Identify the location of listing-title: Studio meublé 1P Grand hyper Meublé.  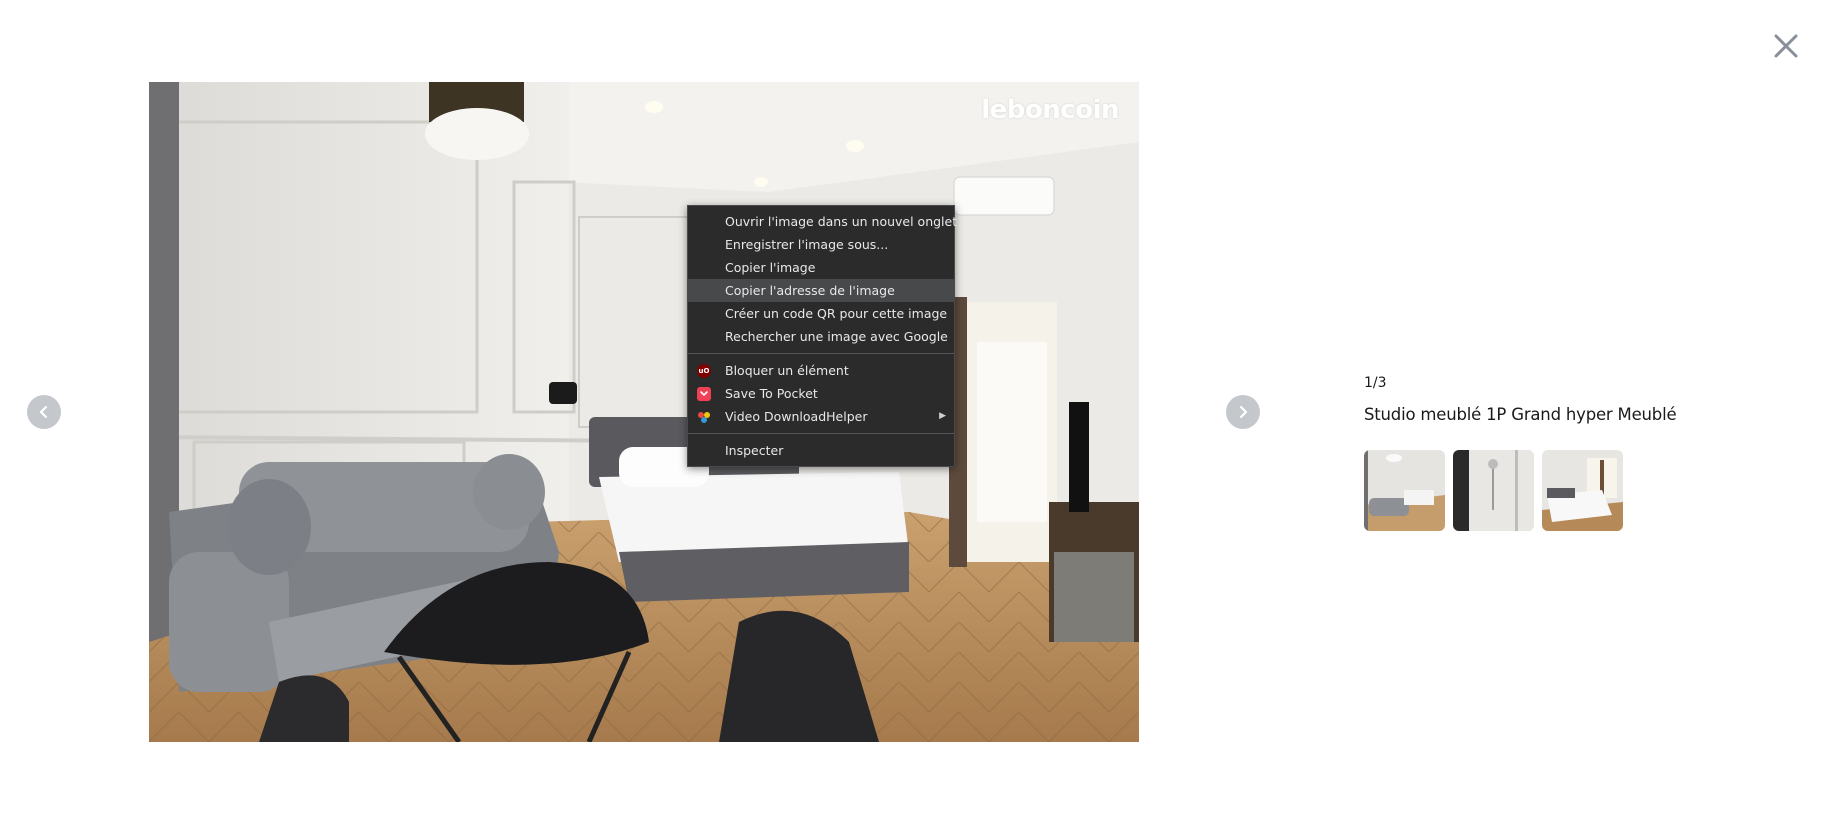
(1520, 414).